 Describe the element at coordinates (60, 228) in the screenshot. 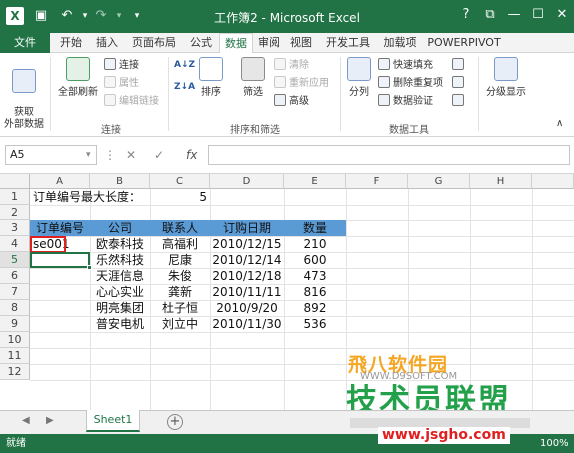

I see `header-order-id: 订单编号` at that location.